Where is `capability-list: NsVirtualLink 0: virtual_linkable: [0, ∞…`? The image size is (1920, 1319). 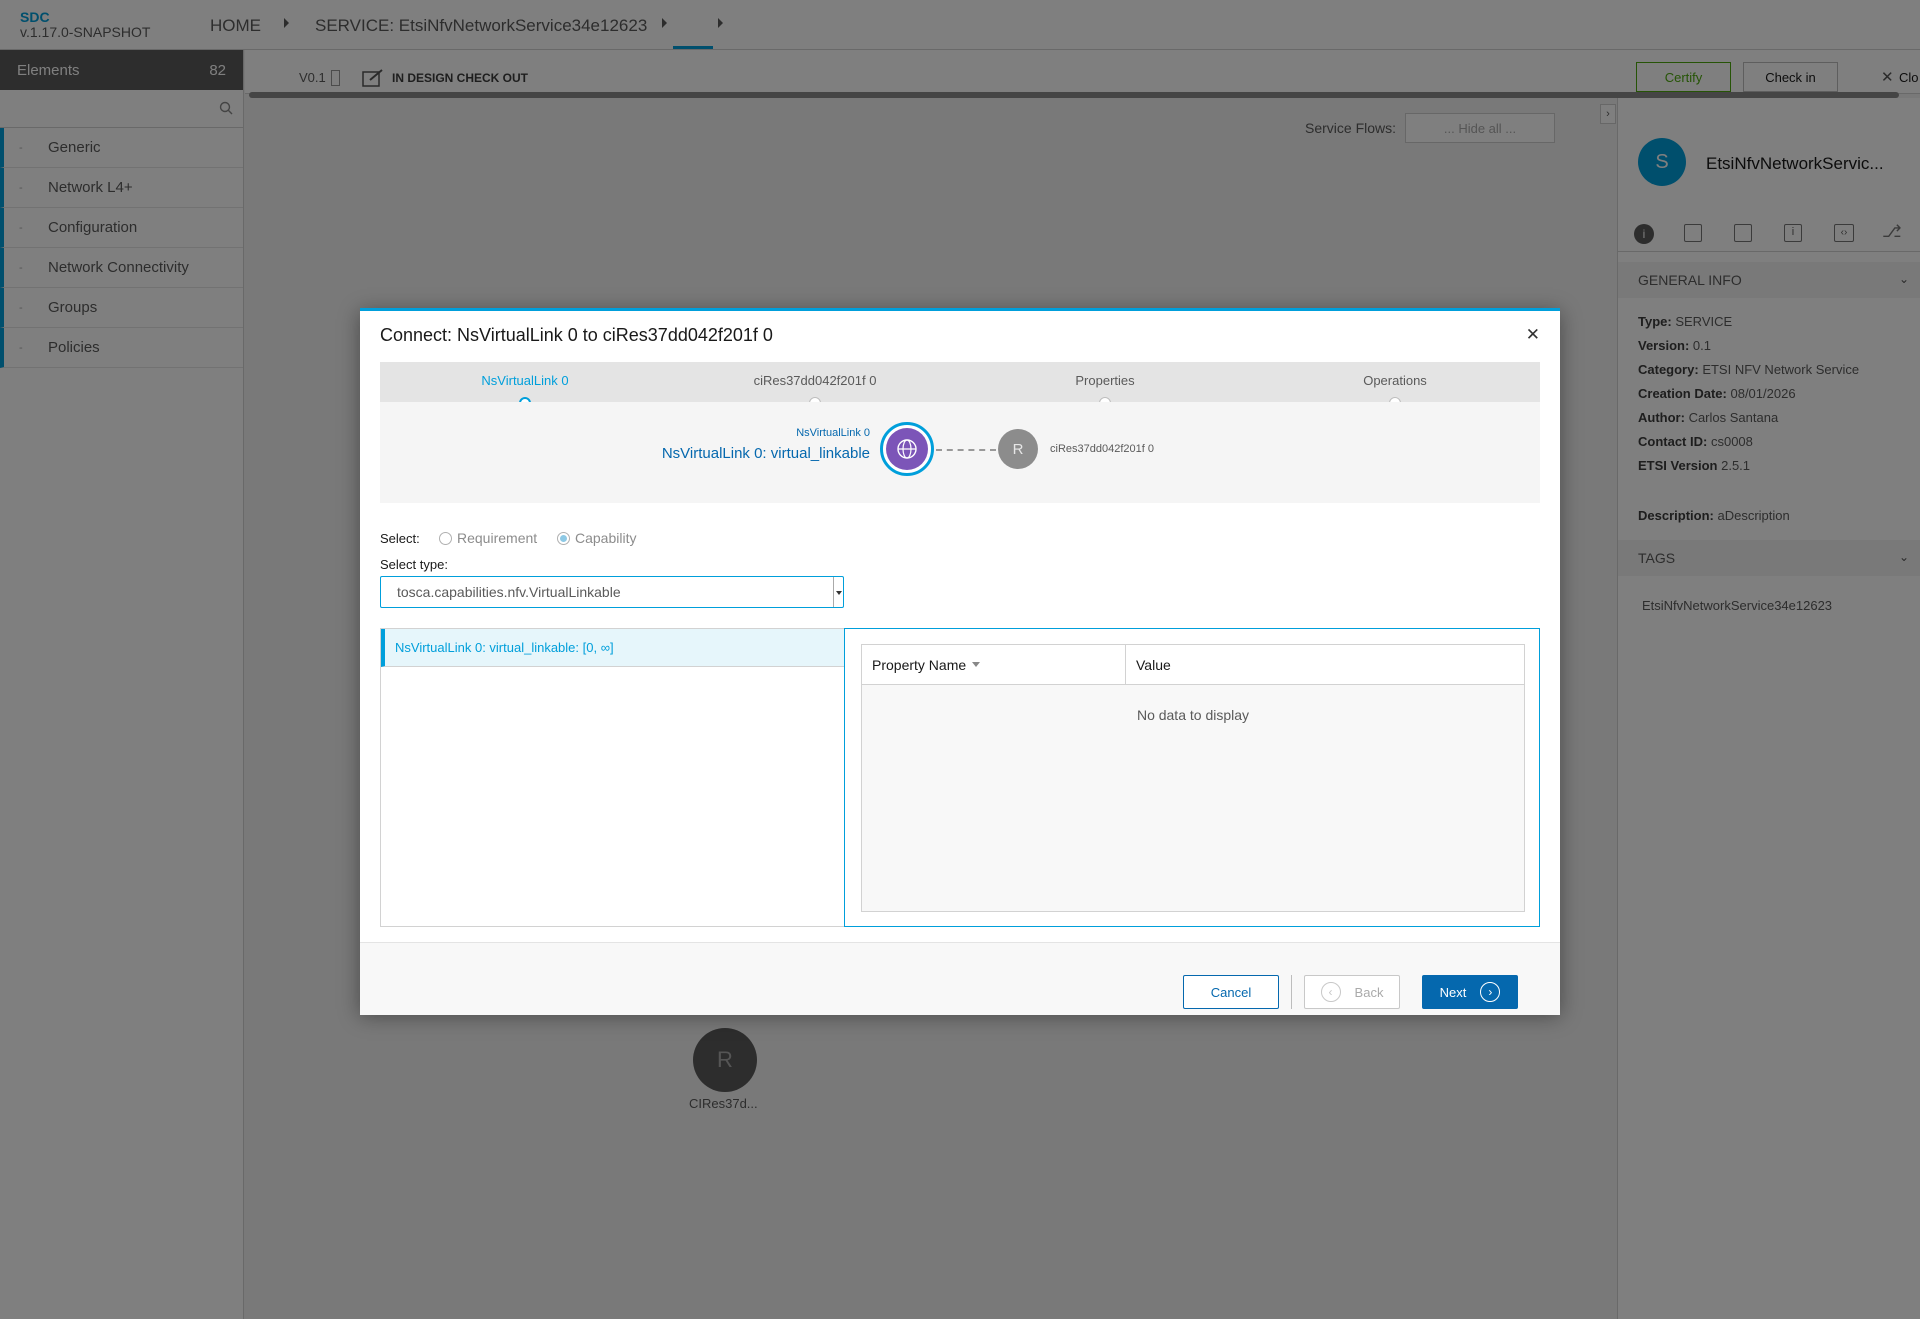 capability-list: NsVirtualLink 0: virtual_linkable: [0, ∞… is located at coordinates (612, 777).